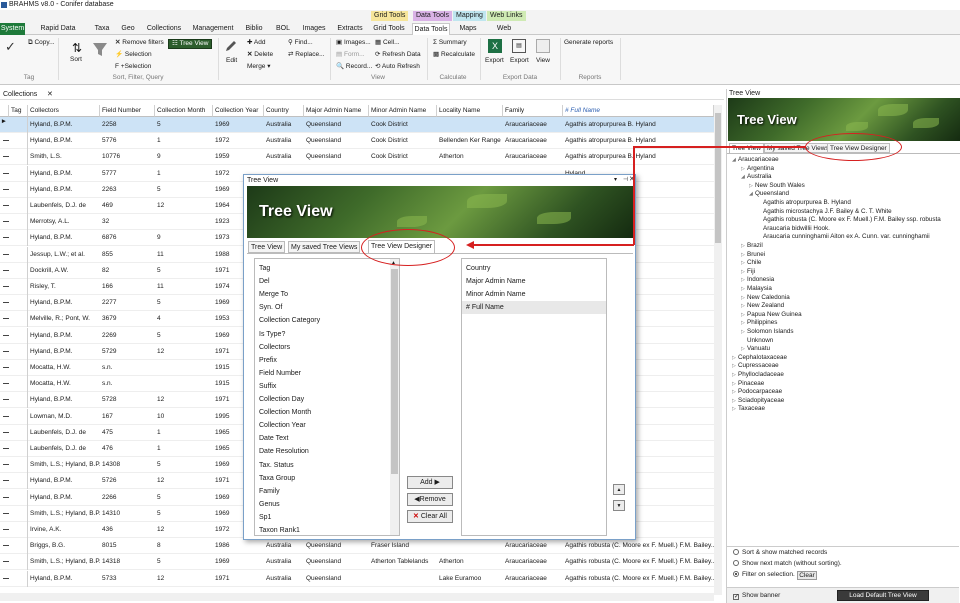 The width and height of the screenshot is (960, 603). What do you see at coordinates (127, 400) in the screenshot?
I see `cell-field-number: 5728` at bounding box center [127, 400].